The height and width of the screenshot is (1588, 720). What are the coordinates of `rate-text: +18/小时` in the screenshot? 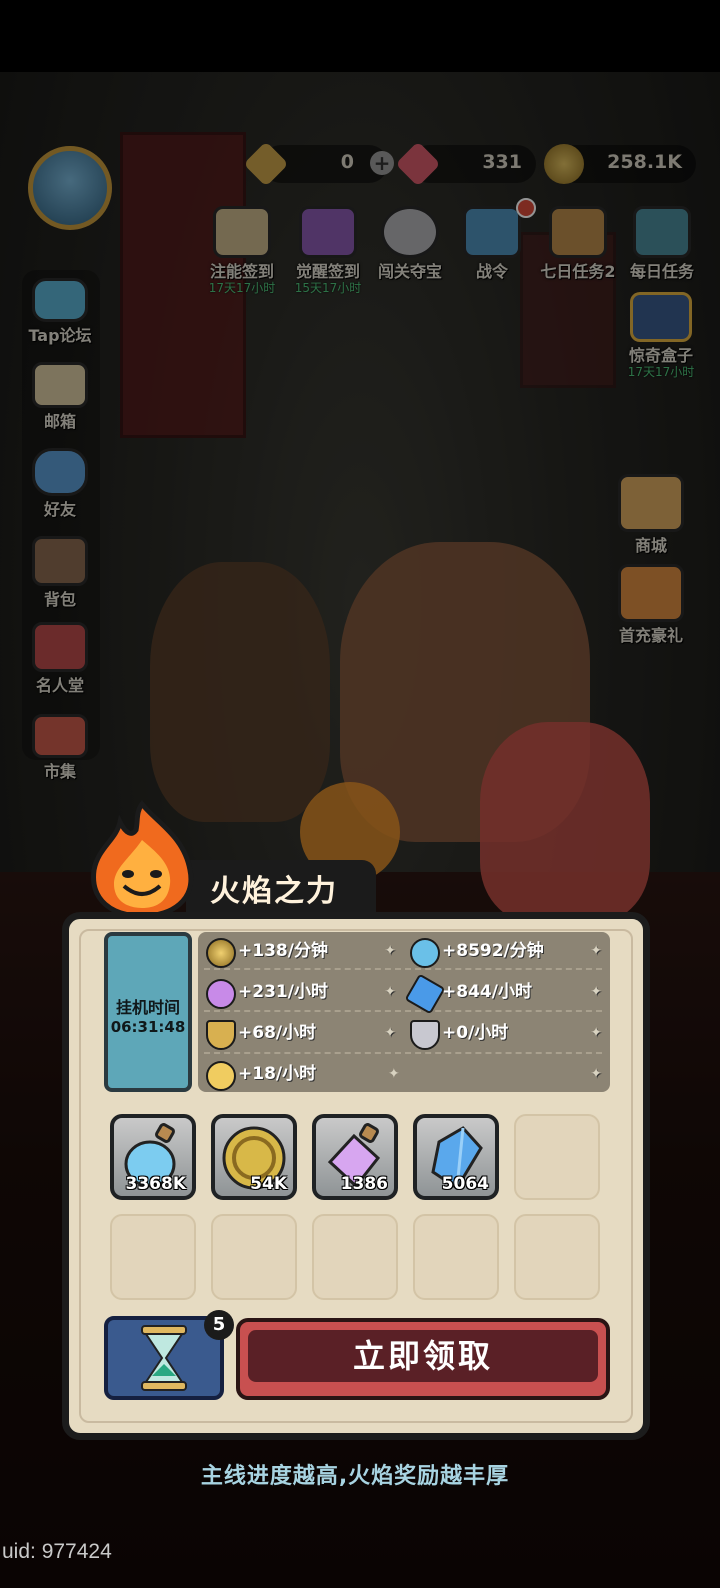 It's located at (277, 1074).